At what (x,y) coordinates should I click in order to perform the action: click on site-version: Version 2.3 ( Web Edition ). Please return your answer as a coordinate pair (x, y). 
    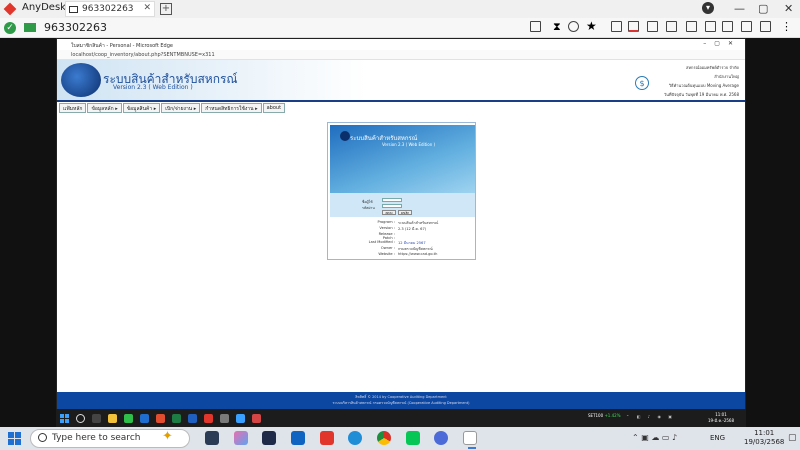
    Looking at the image, I should click on (153, 87).